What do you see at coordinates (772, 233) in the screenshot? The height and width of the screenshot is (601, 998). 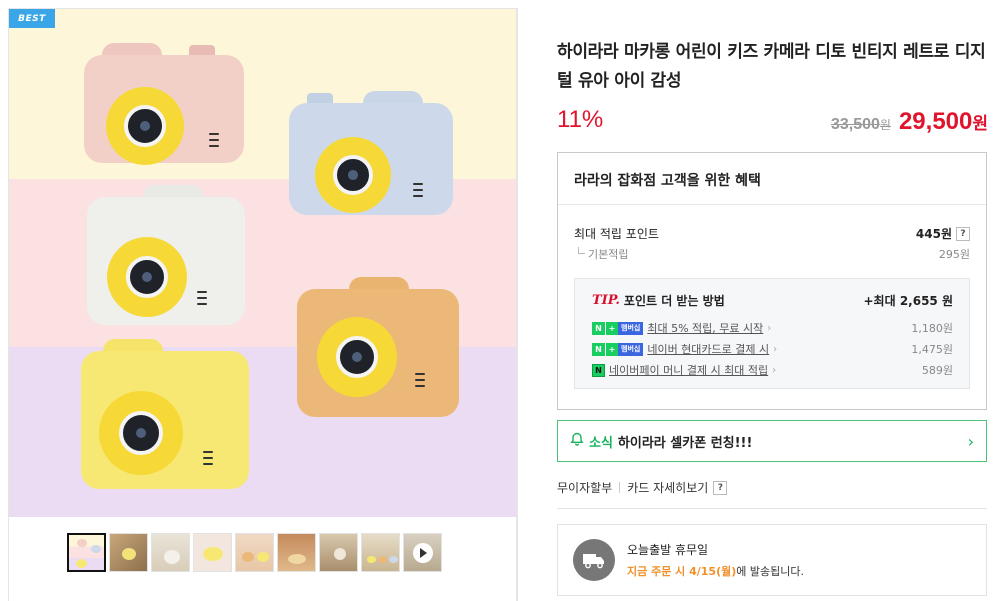 I see `max-point-row: 최대 적립 포인트 445원 ?` at bounding box center [772, 233].